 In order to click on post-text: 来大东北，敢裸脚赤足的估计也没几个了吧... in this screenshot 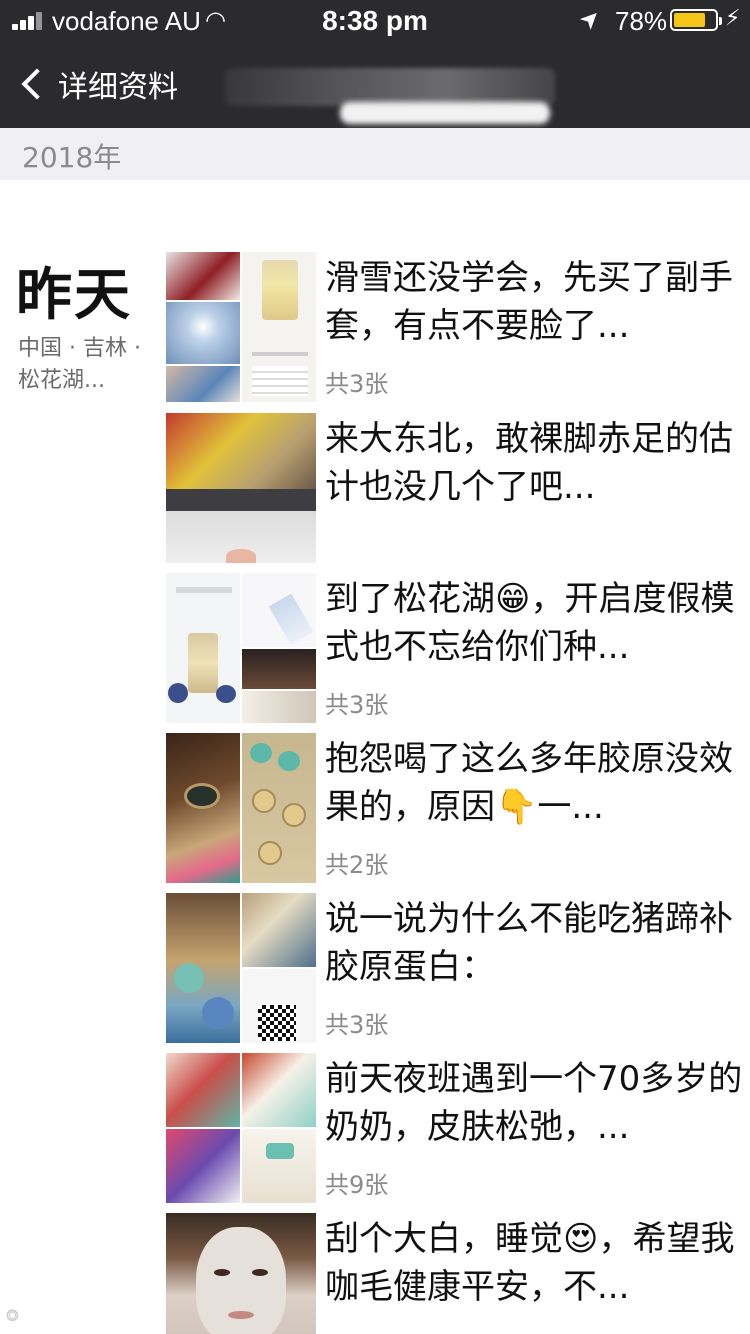, I will do `click(529, 463)`.